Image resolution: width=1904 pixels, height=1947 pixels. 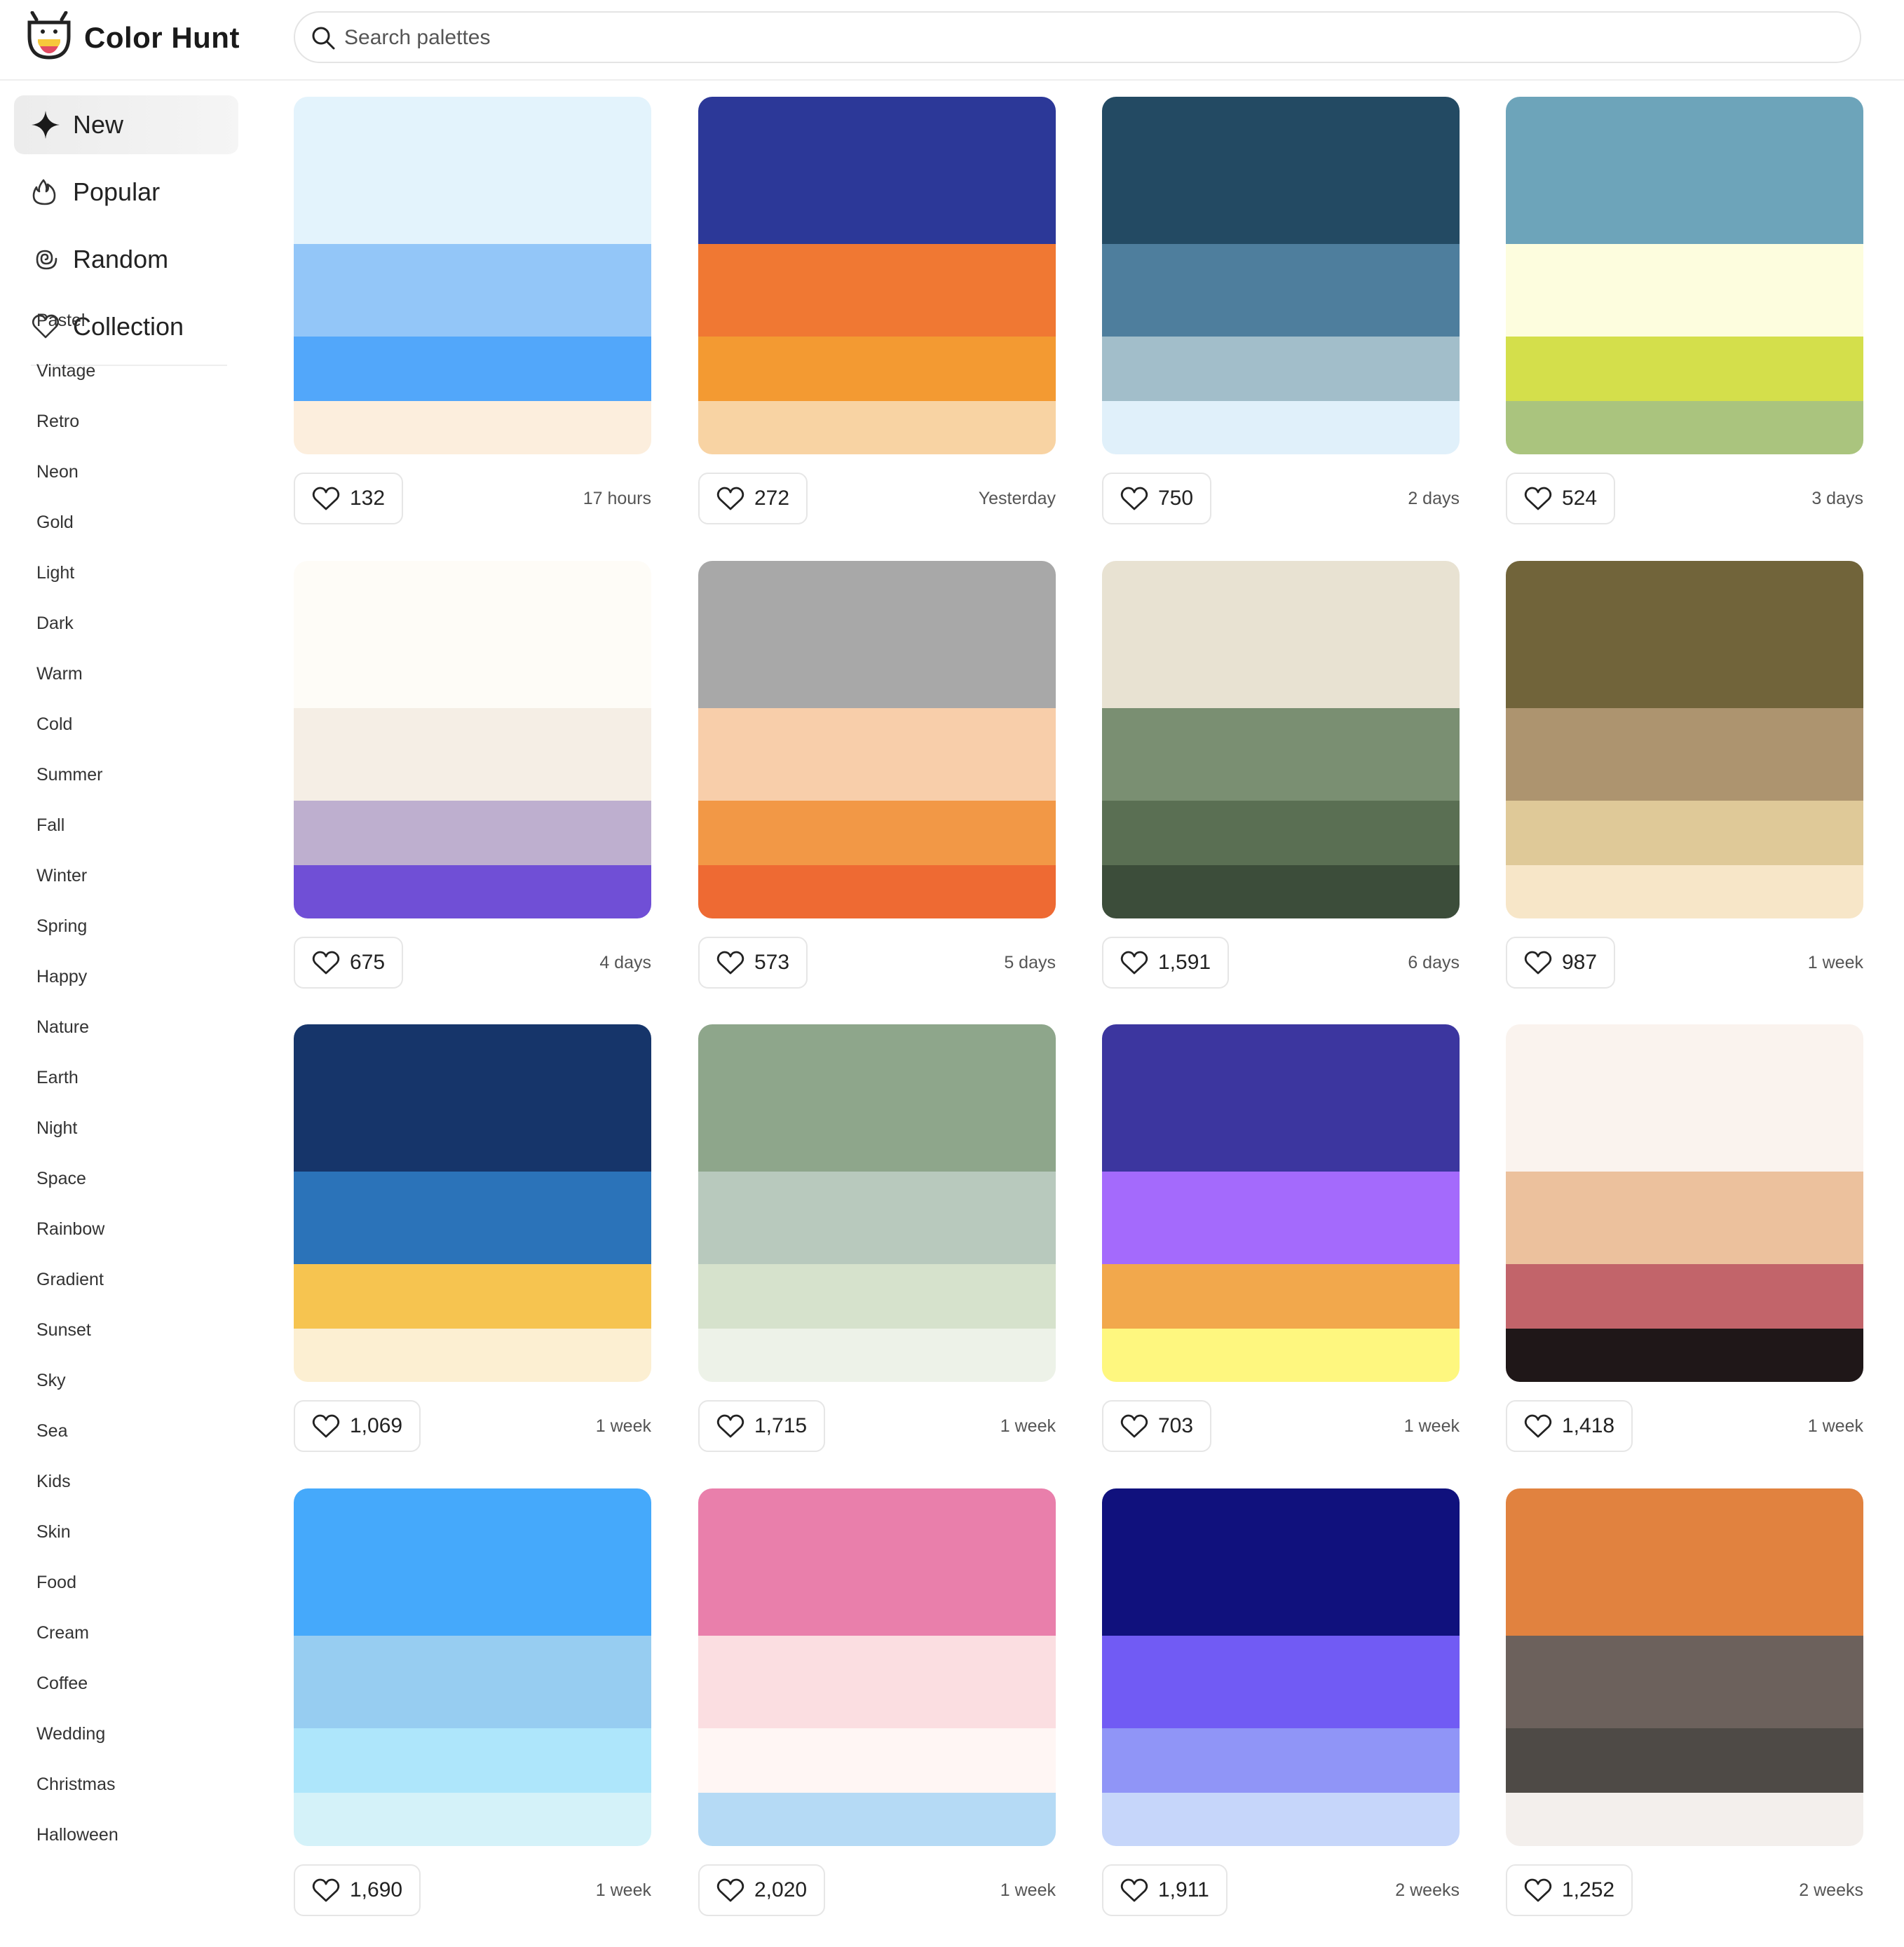 I want to click on tag-link: Space, so click(x=61, y=1178).